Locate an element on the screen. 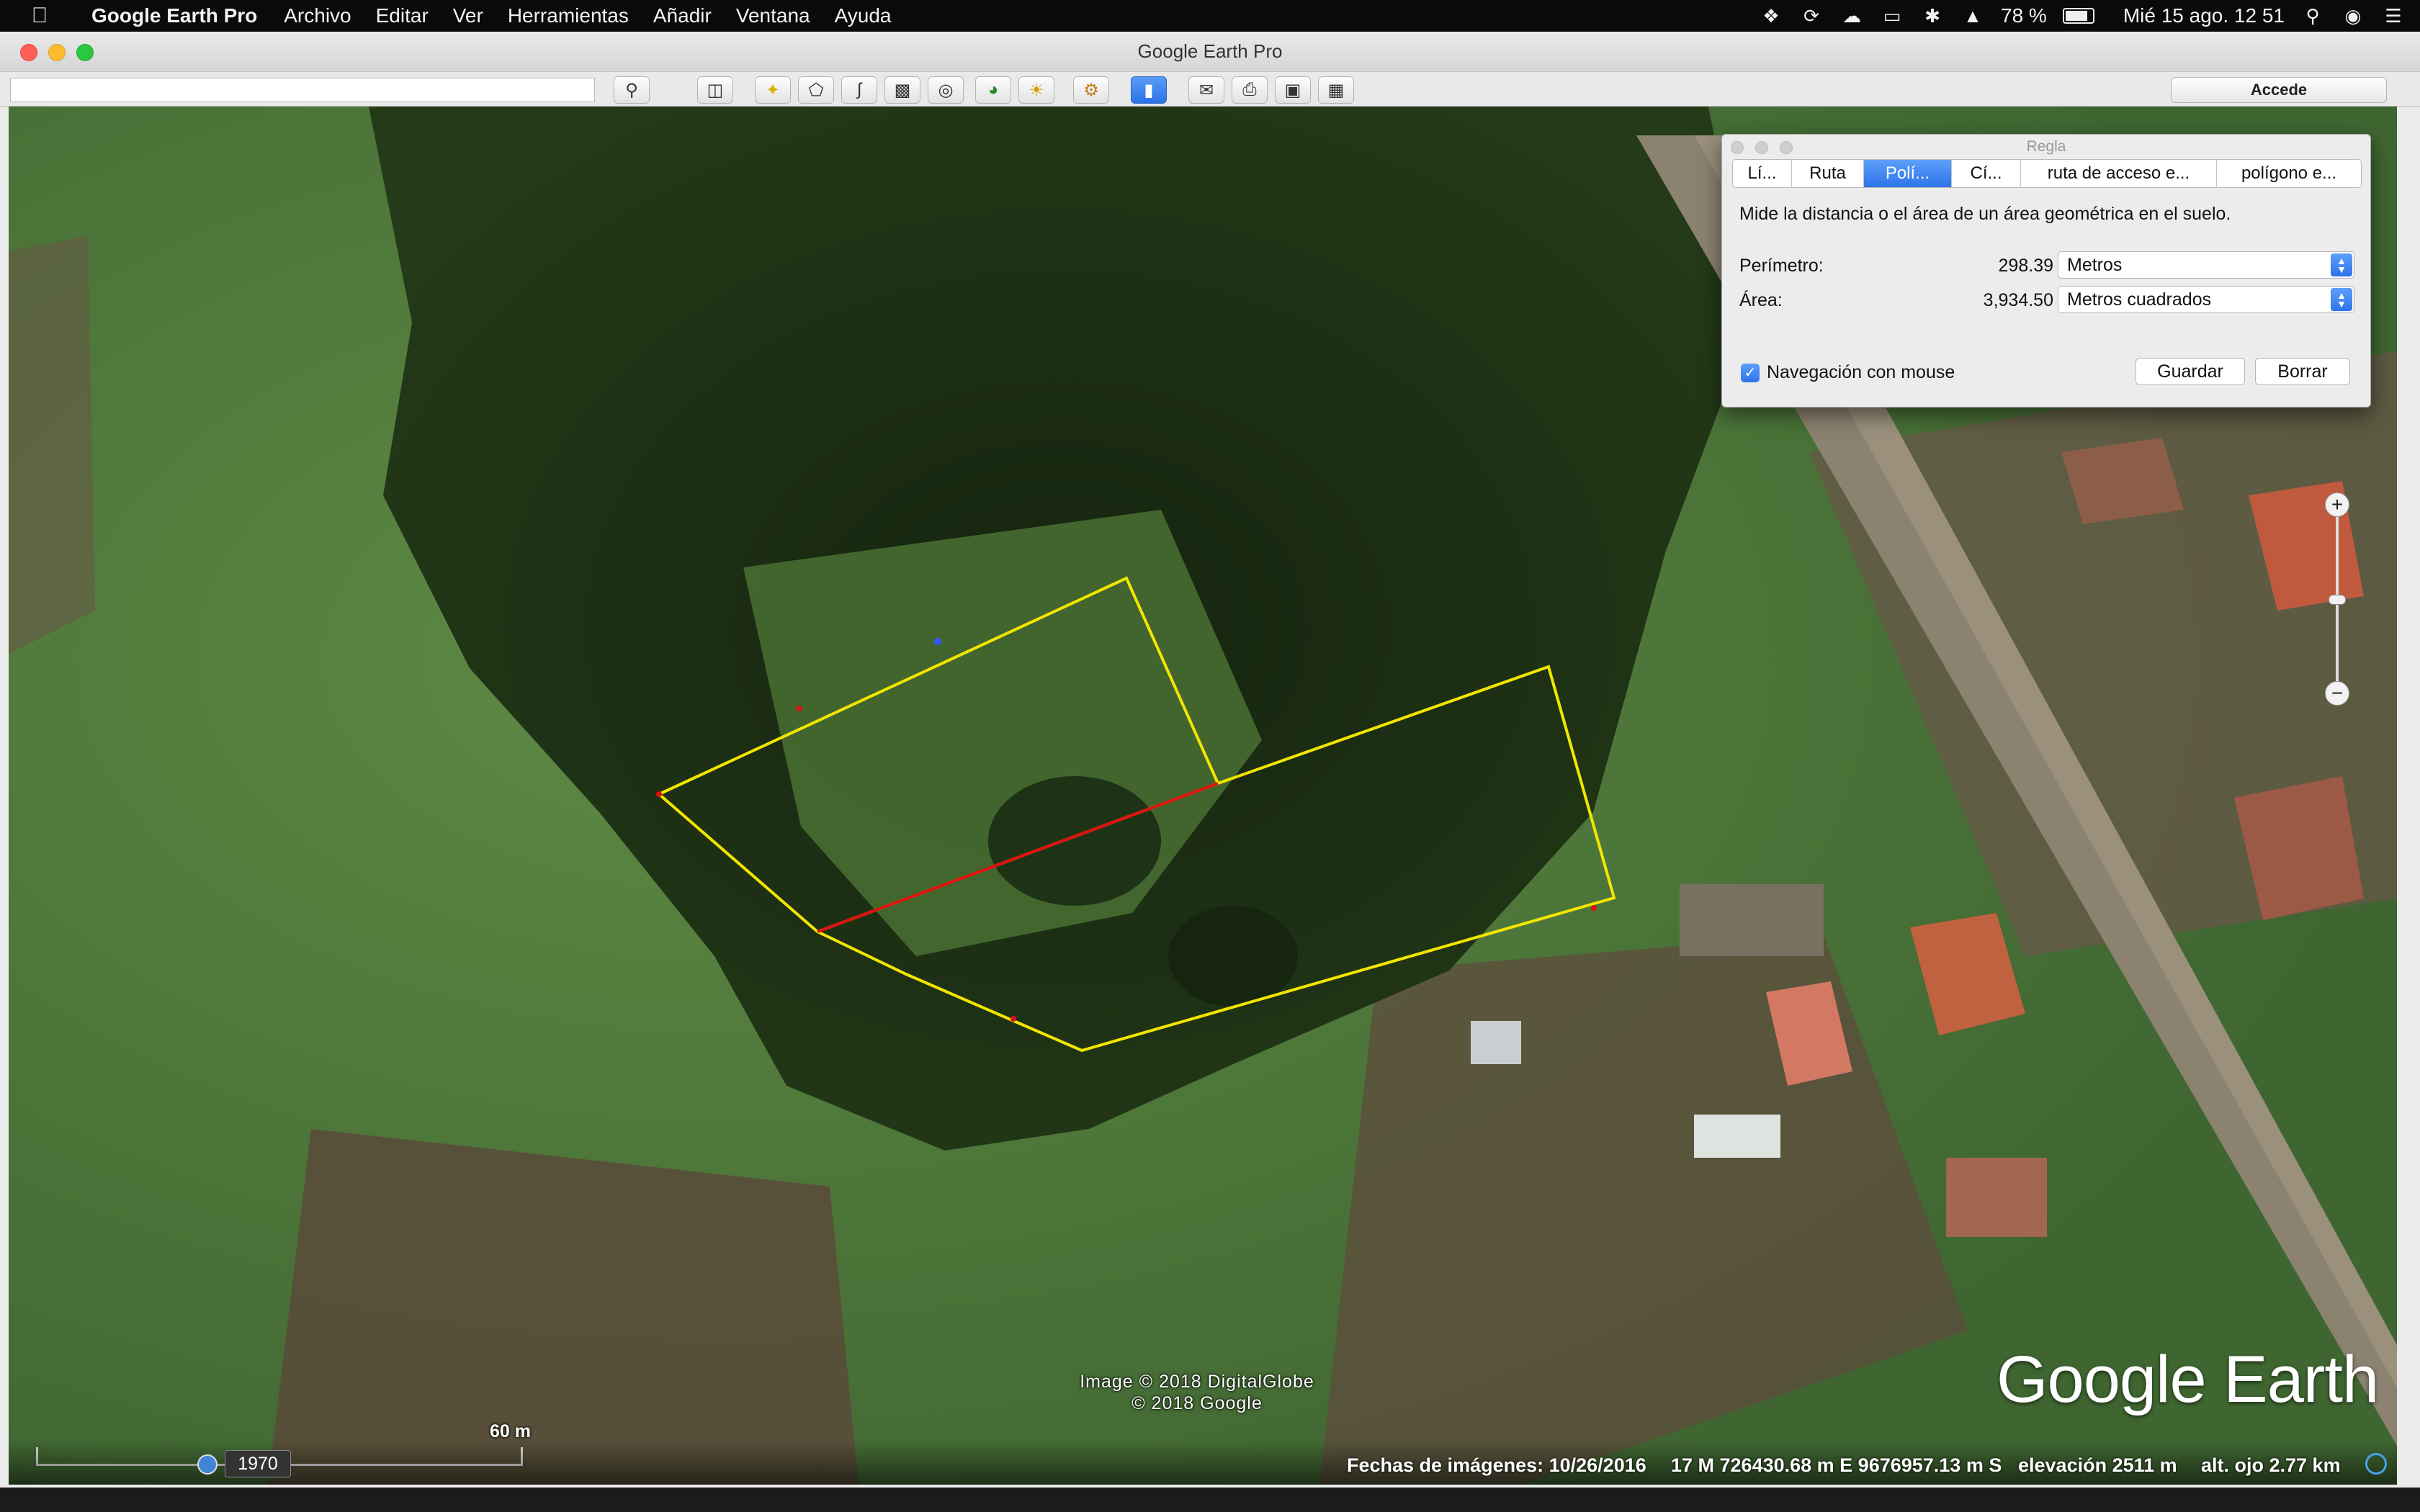 This screenshot has width=2420, height=1512. notification-center-icon: ☰ is located at coordinates (2393, 16).